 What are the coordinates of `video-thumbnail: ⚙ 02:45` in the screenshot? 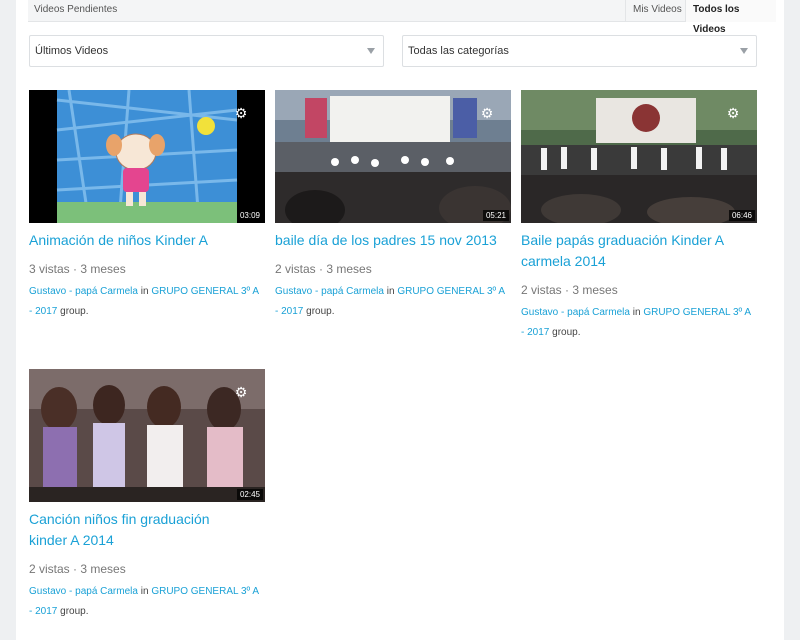 It's located at (147, 435).